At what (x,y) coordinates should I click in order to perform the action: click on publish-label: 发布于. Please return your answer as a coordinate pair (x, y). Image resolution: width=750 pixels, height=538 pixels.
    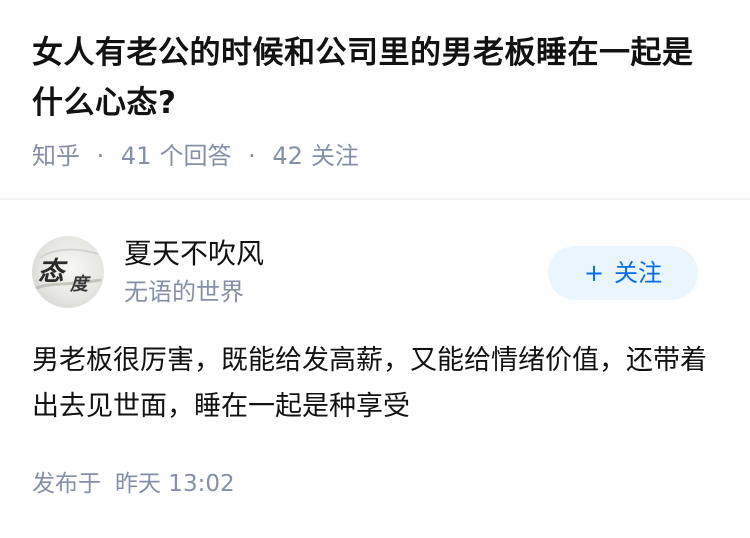
    Looking at the image, I should click on (66, 484).